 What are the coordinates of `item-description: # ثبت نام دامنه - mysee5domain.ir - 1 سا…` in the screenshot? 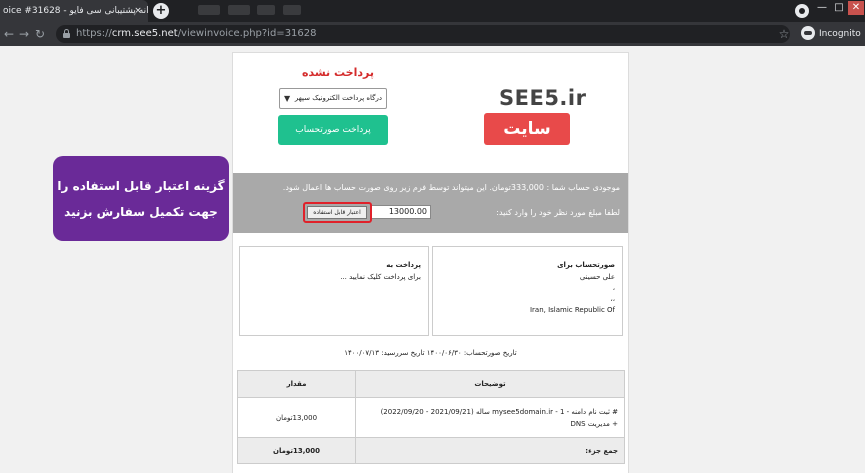 It's located at (490, 417).